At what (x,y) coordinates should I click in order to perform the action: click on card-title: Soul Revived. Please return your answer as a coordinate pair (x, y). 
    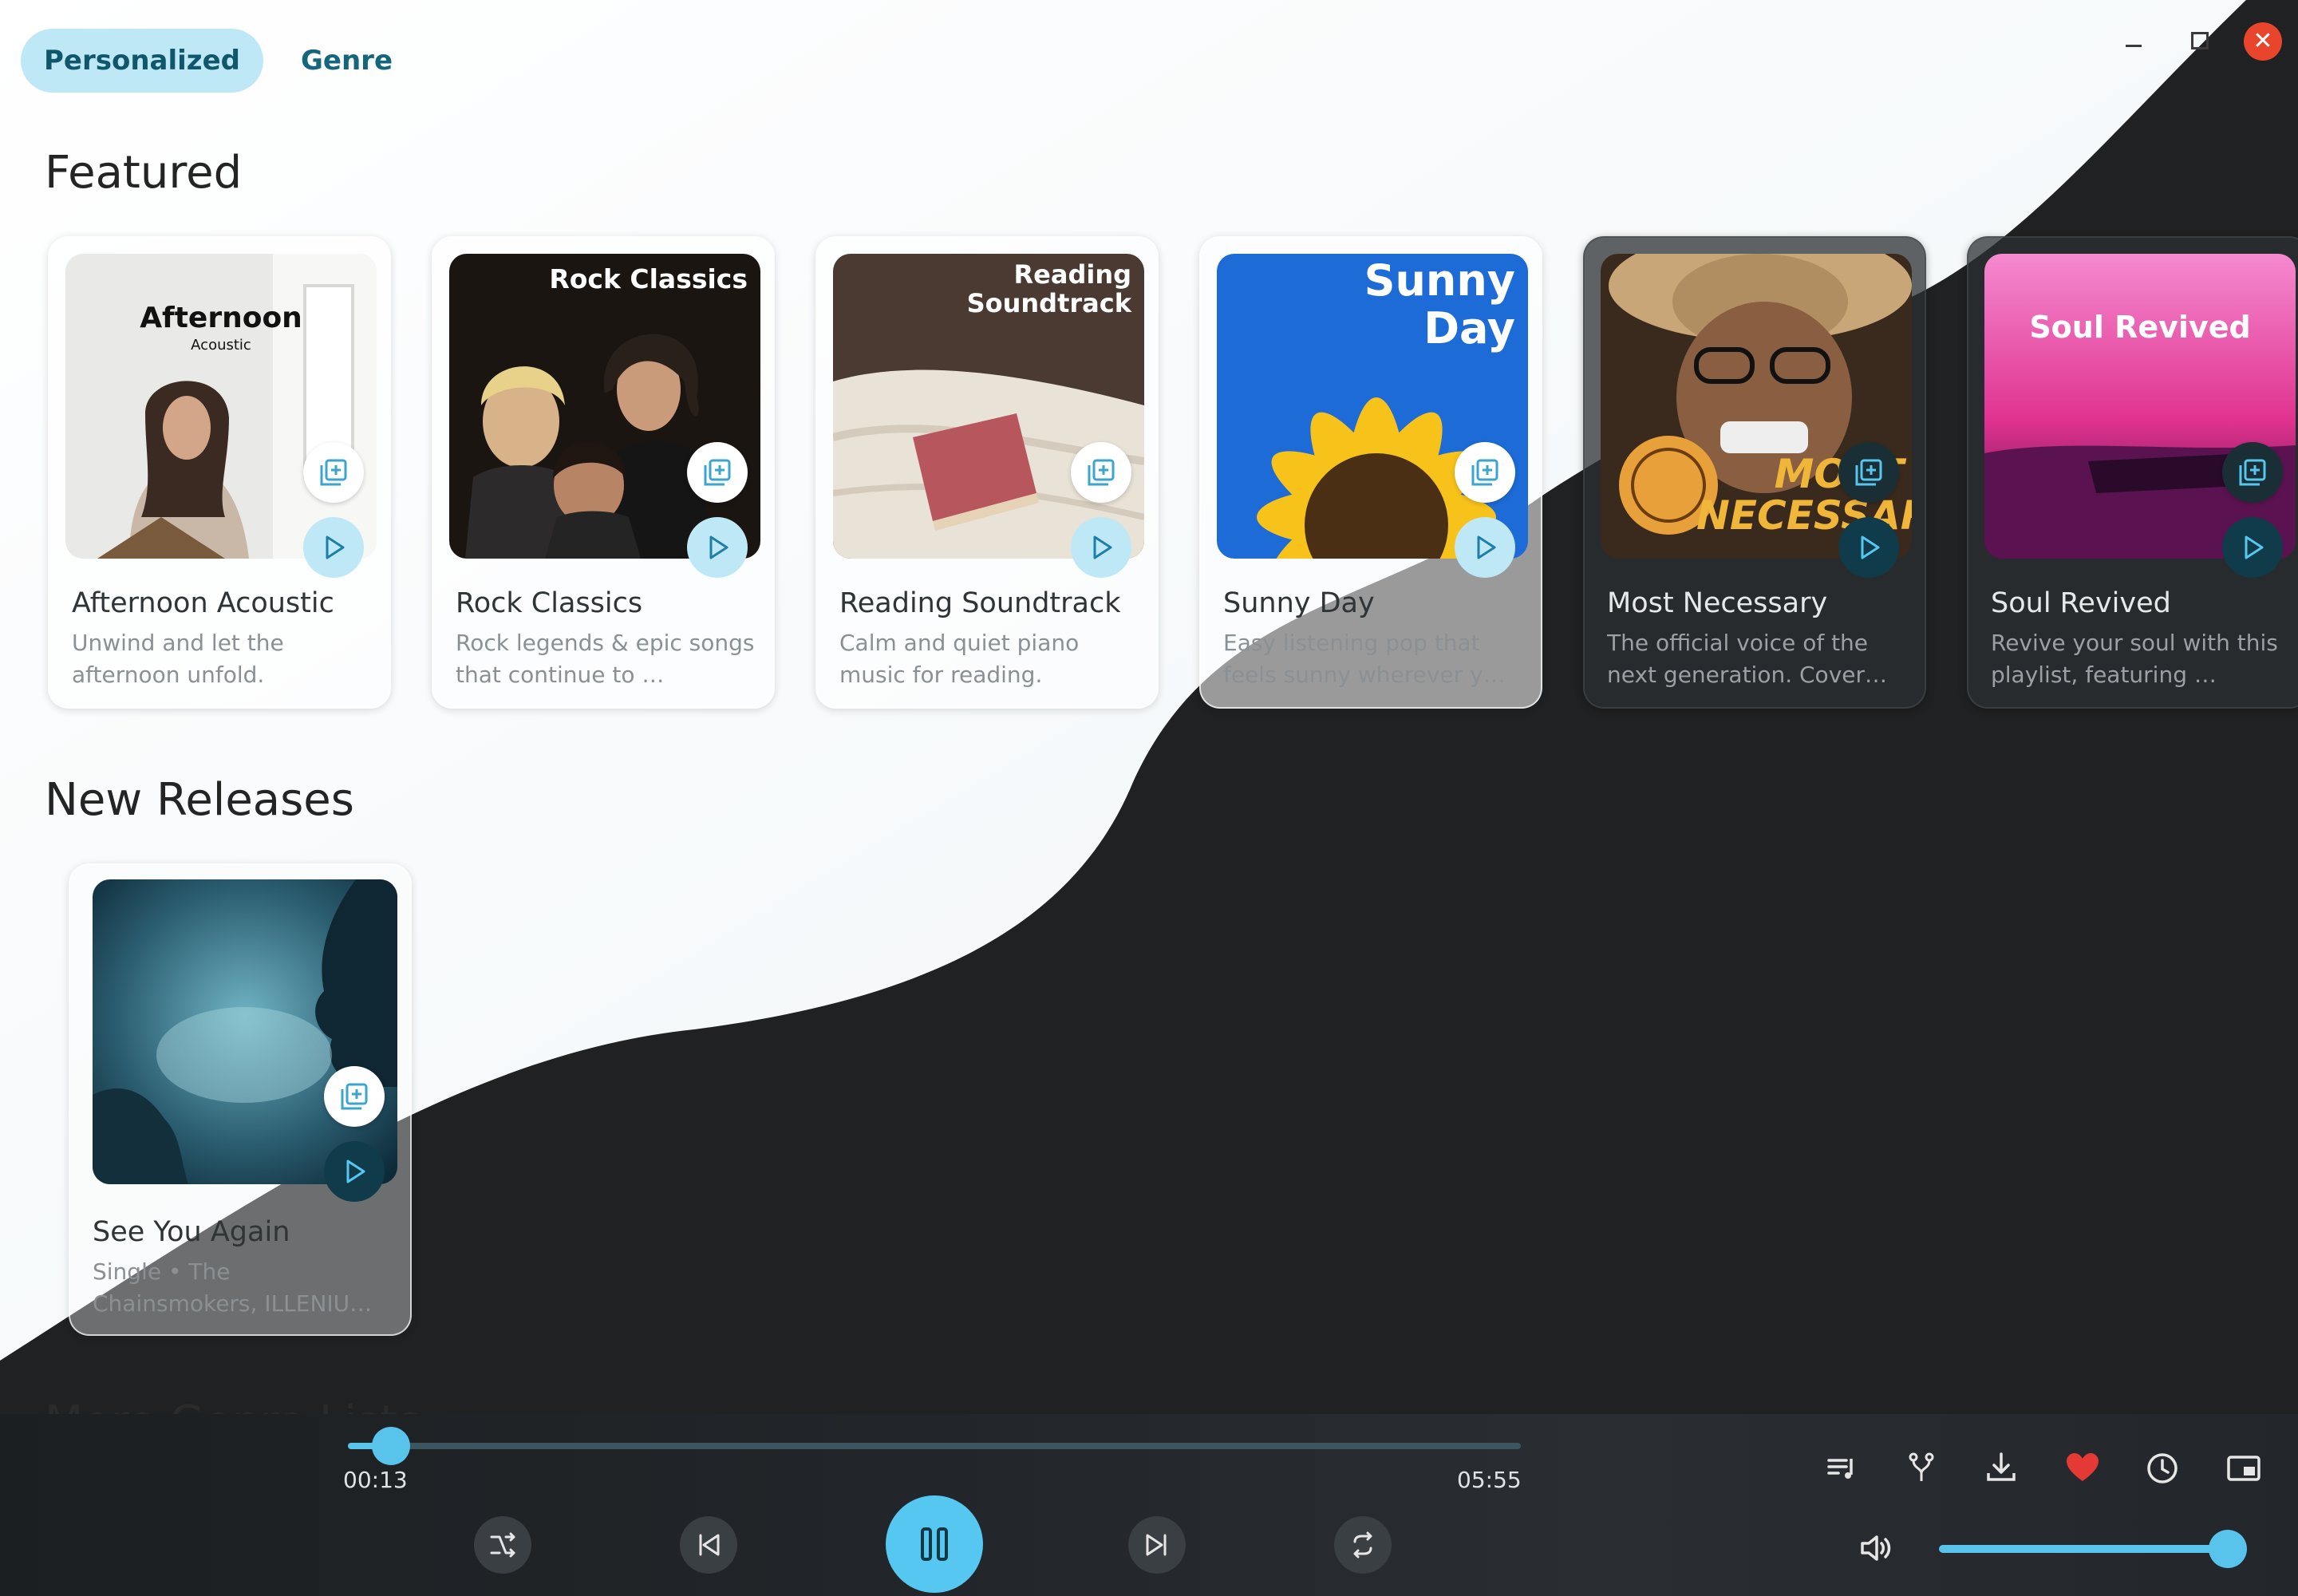
    Looking at the image, I should click on (2081, 603).